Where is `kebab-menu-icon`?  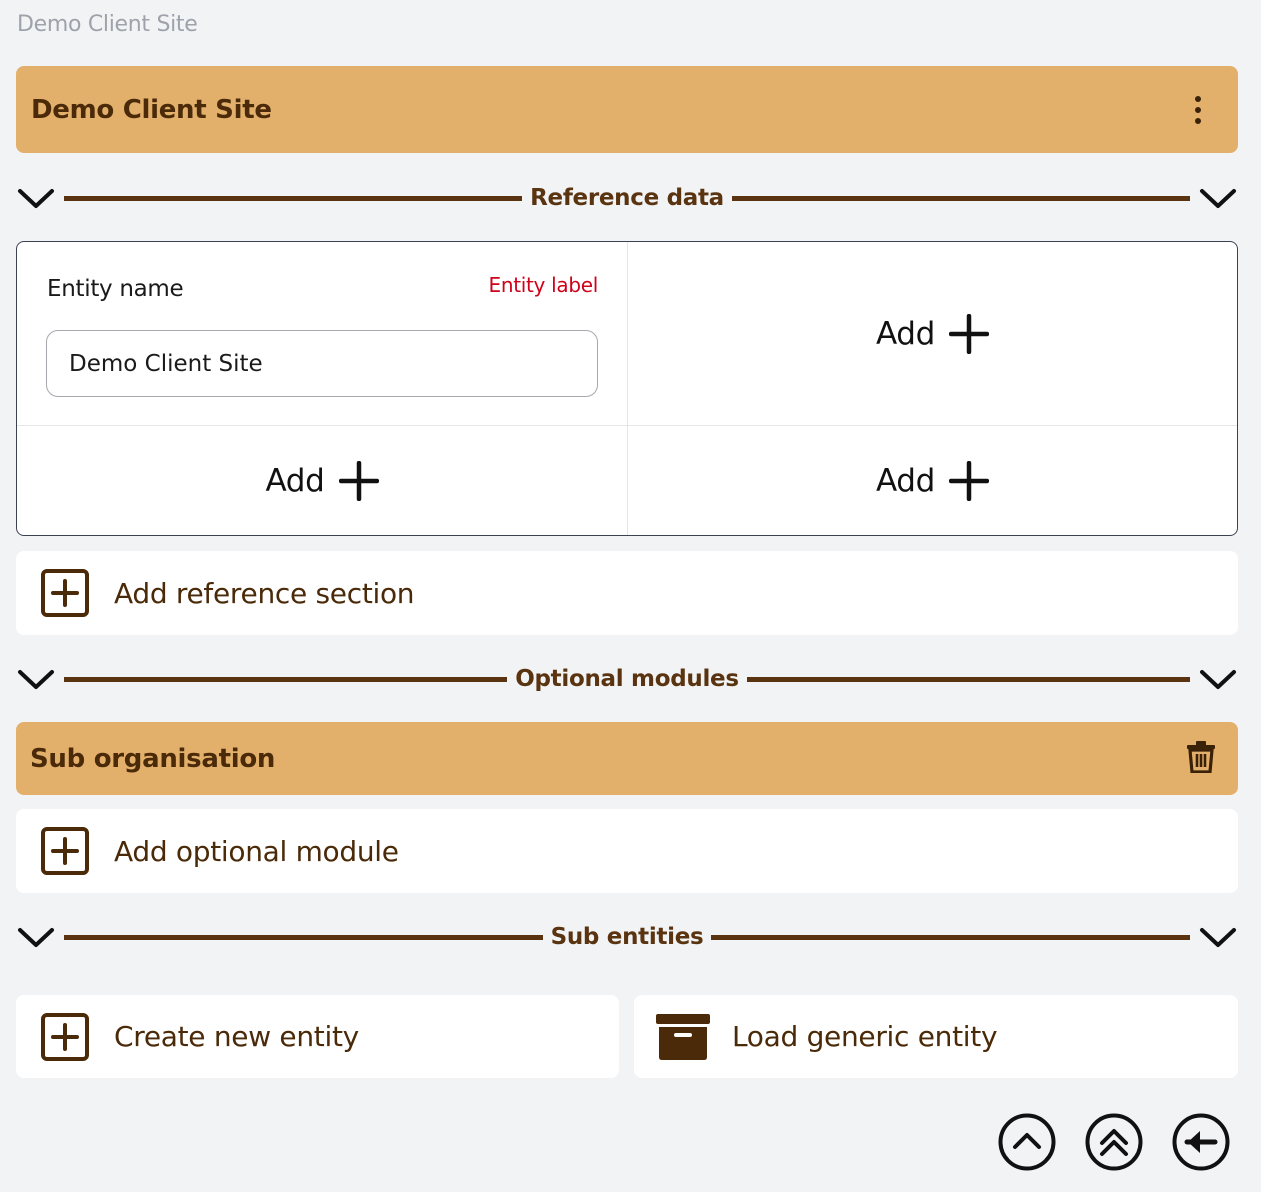 kebab-menu-icon is located at coordinates (1198, 109).